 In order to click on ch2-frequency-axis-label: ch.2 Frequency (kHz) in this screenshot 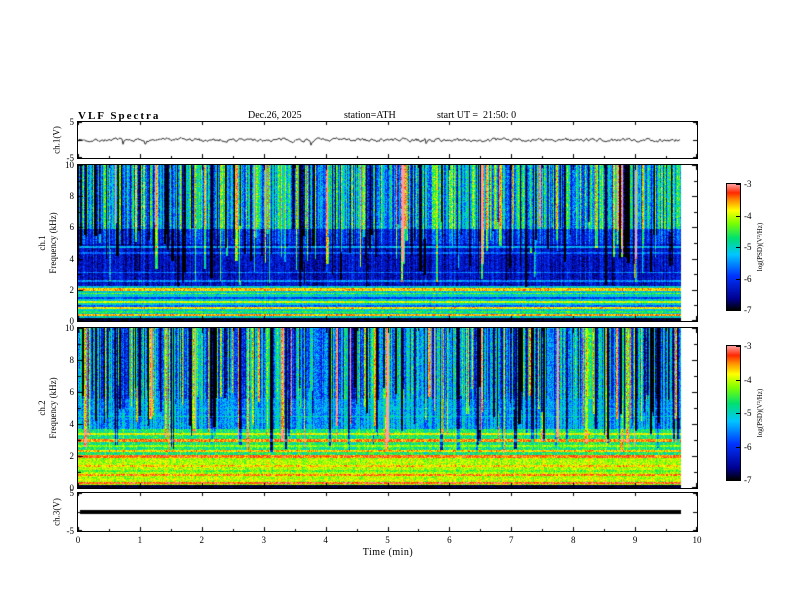, I will do `click(47, 408)`.